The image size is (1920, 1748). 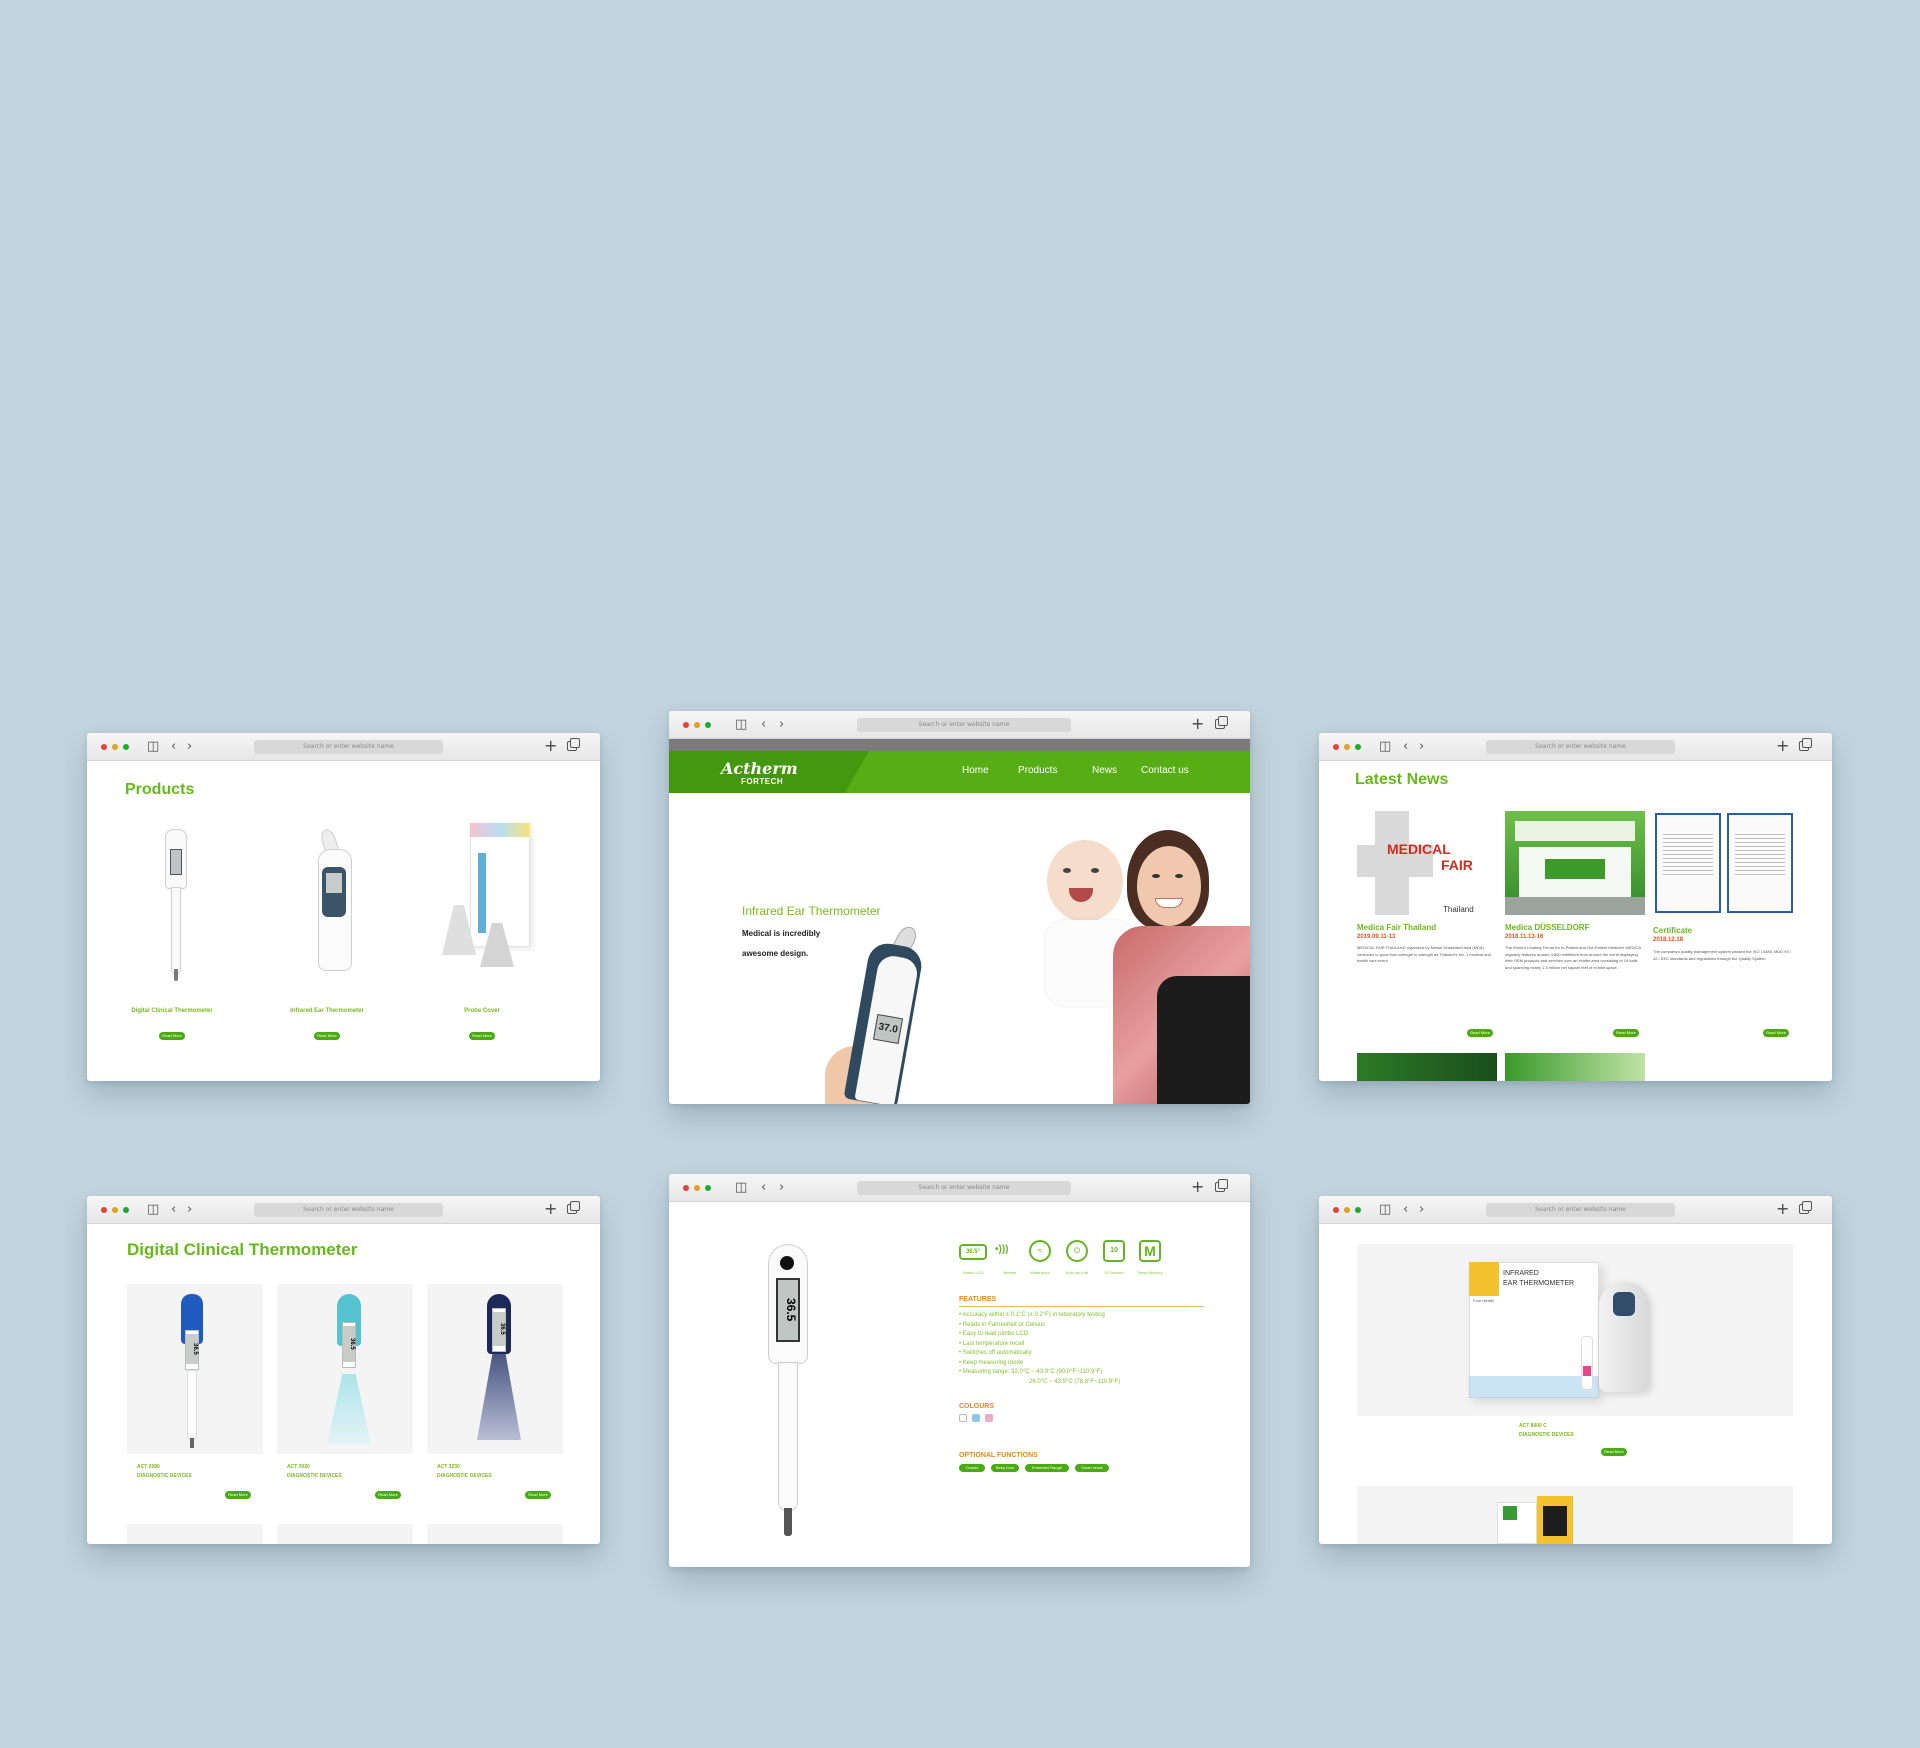 I want to click on feature-item: 26.0°C ~ 43.9°C (78.8°F~110.9°F), so click(x=1075, y=1381).